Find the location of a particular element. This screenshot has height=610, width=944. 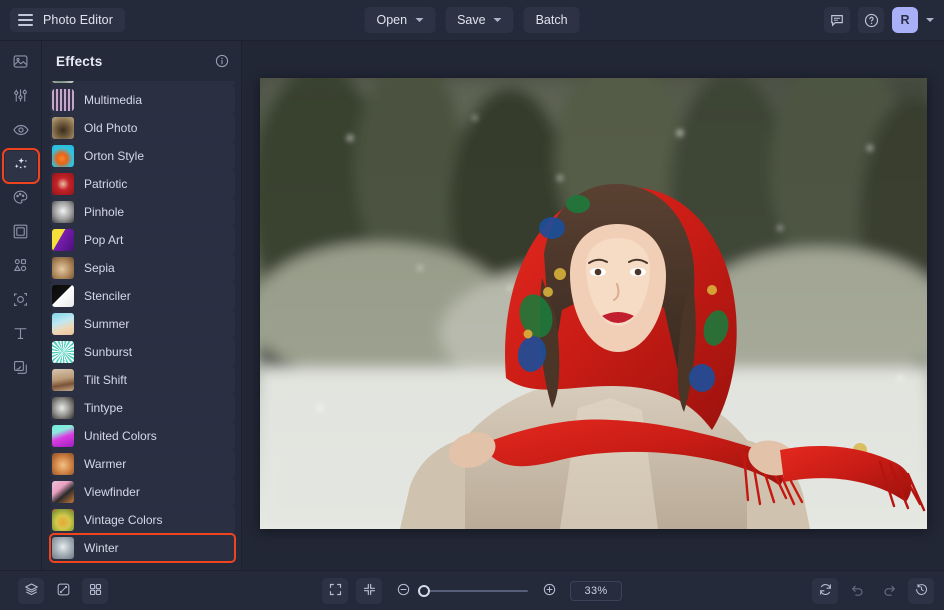

info-icon is located at coordinates (222, 61).